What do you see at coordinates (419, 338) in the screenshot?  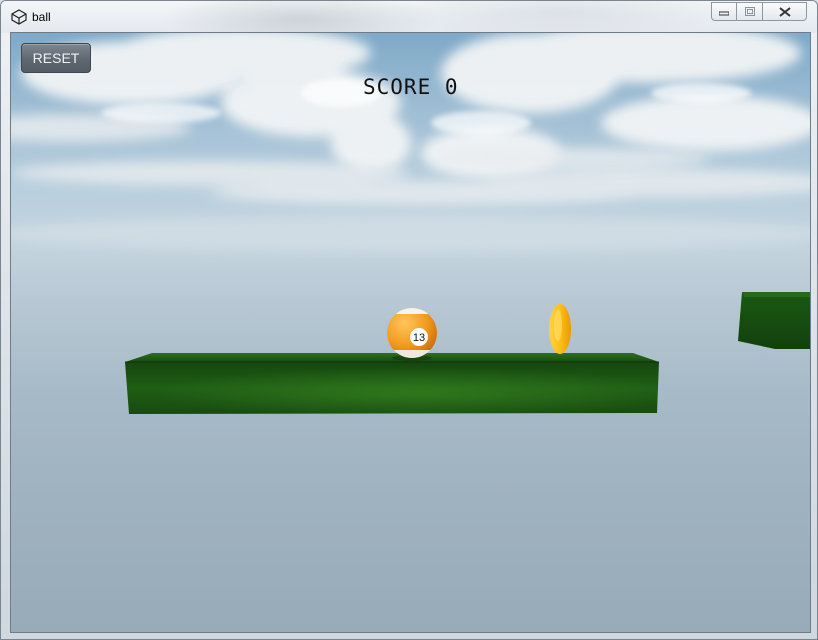 I see `ball-number: 13` at bounding box center [419, 338].